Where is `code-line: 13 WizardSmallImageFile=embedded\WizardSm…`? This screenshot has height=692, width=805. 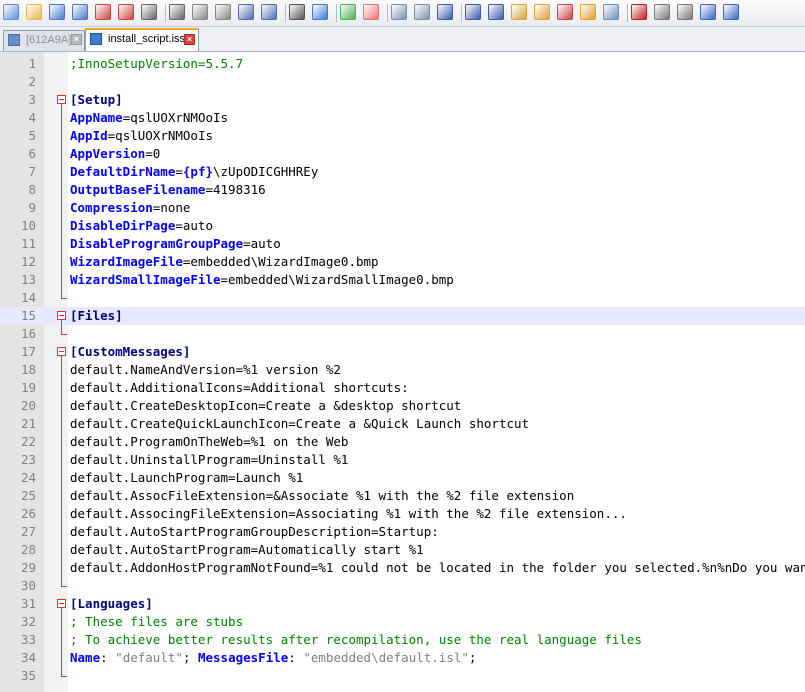 code-line: 13 WizardSmallImageFile=embedded\WizardSm… is located at coordinates (402, 280).